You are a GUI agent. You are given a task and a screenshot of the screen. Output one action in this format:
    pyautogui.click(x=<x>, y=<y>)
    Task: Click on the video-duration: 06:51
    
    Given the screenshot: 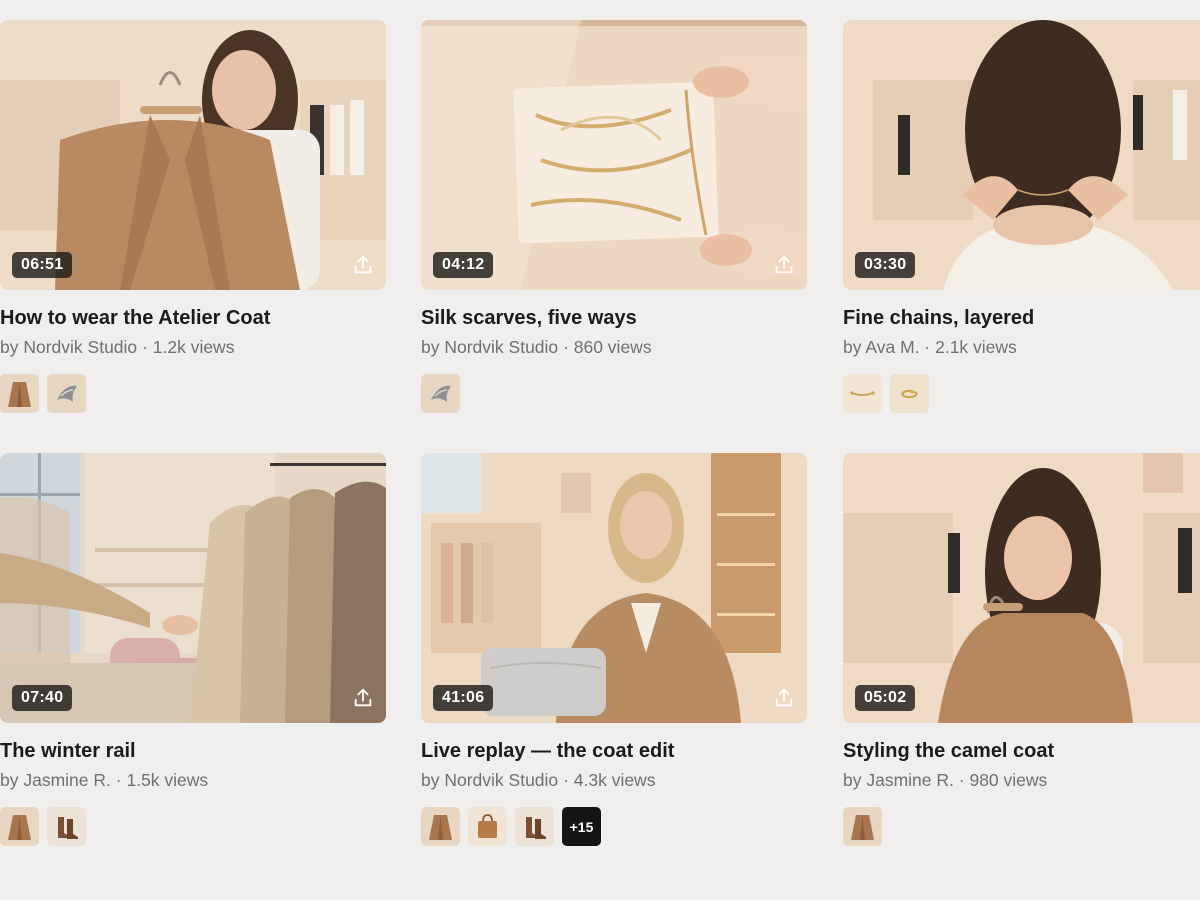 What is the action you would take?
    pyautogui.click(x=42, y=265)
    